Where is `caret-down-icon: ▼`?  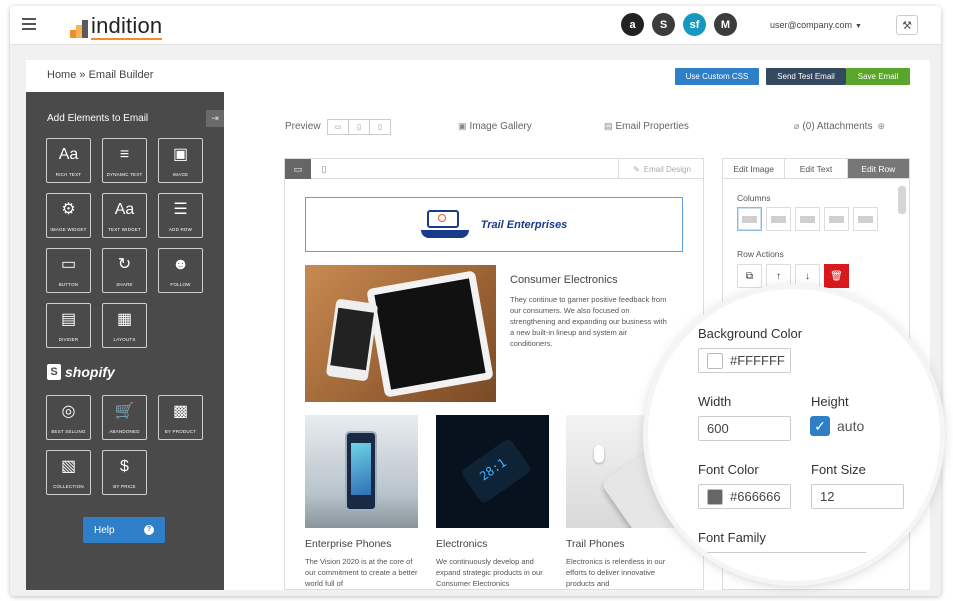 caret-down-icon: ▼ is located at coordinates (858, 26).